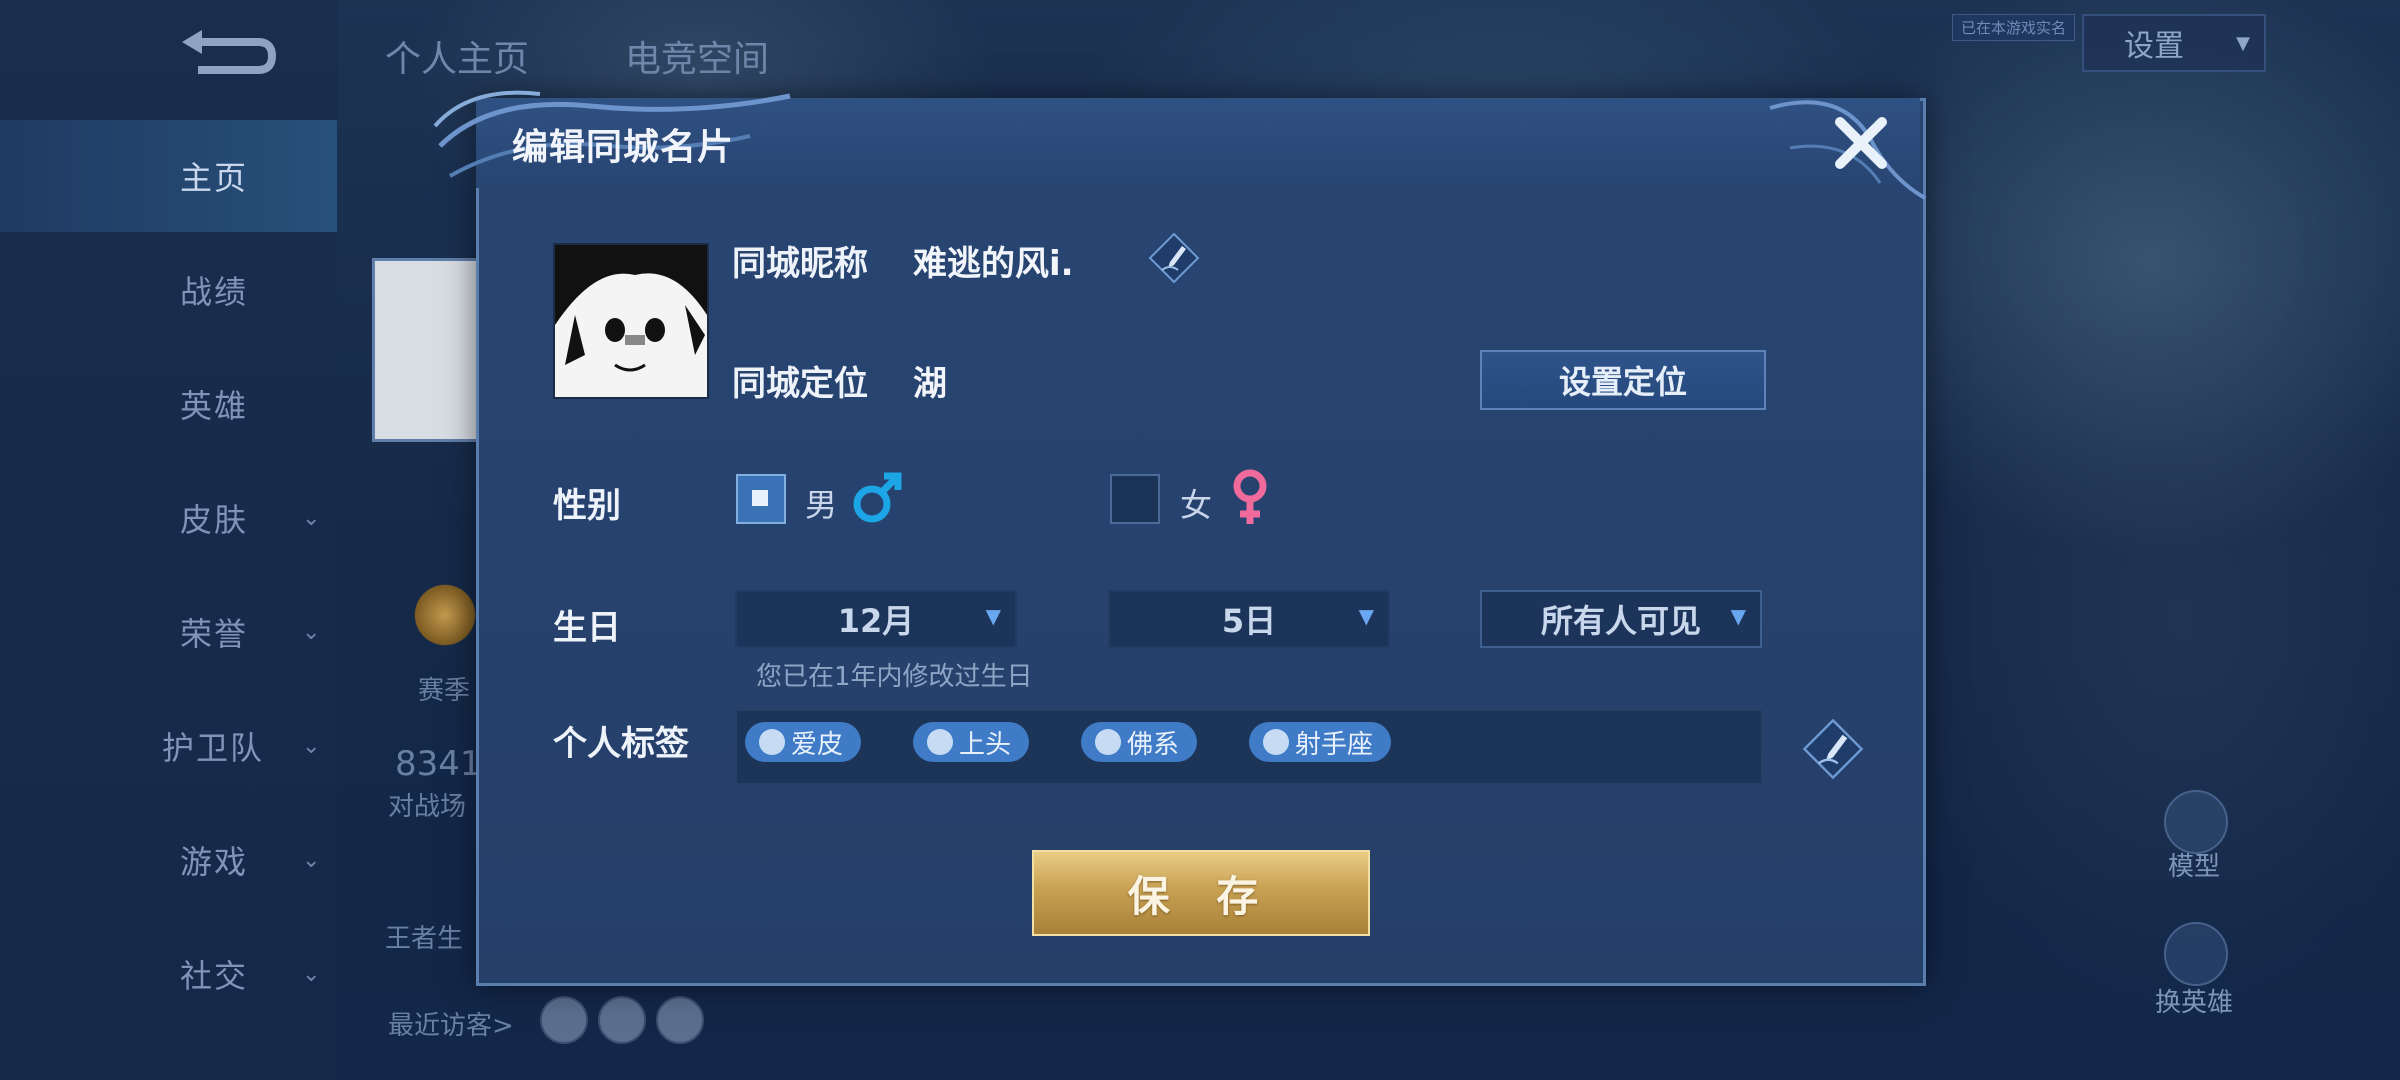  What do you see at coordinates (424, 939) in the screenshot?
I see `king-text: 王者生` at bounding box center [424, 939].